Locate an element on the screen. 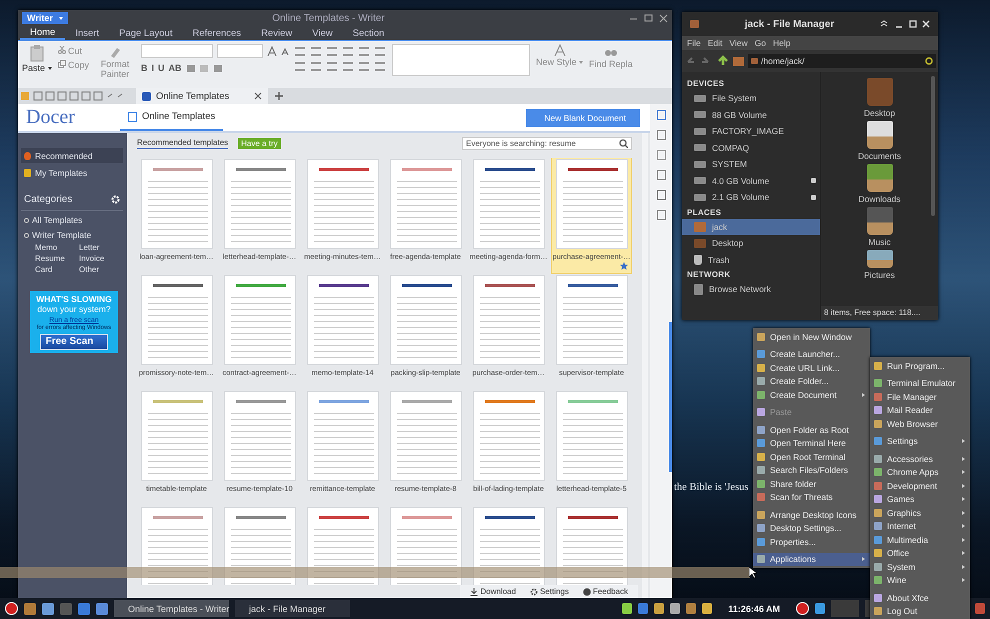 The image size is (990, 619). document-tab: Online Templates is located at coordinates (202, 96).